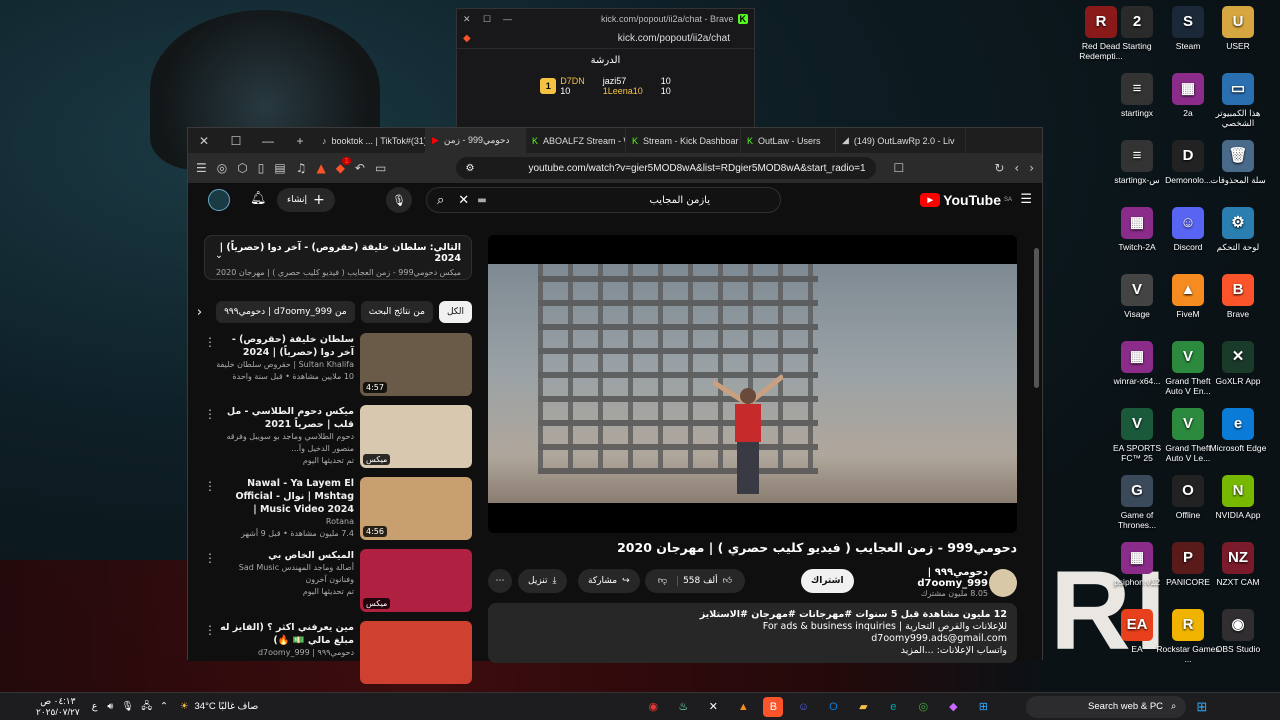 This screenshot has height=720, width=1280. Describe the element at coordinates (1238, 296) in the screenshot. I see `desktop-icon: B Brave` at that location.